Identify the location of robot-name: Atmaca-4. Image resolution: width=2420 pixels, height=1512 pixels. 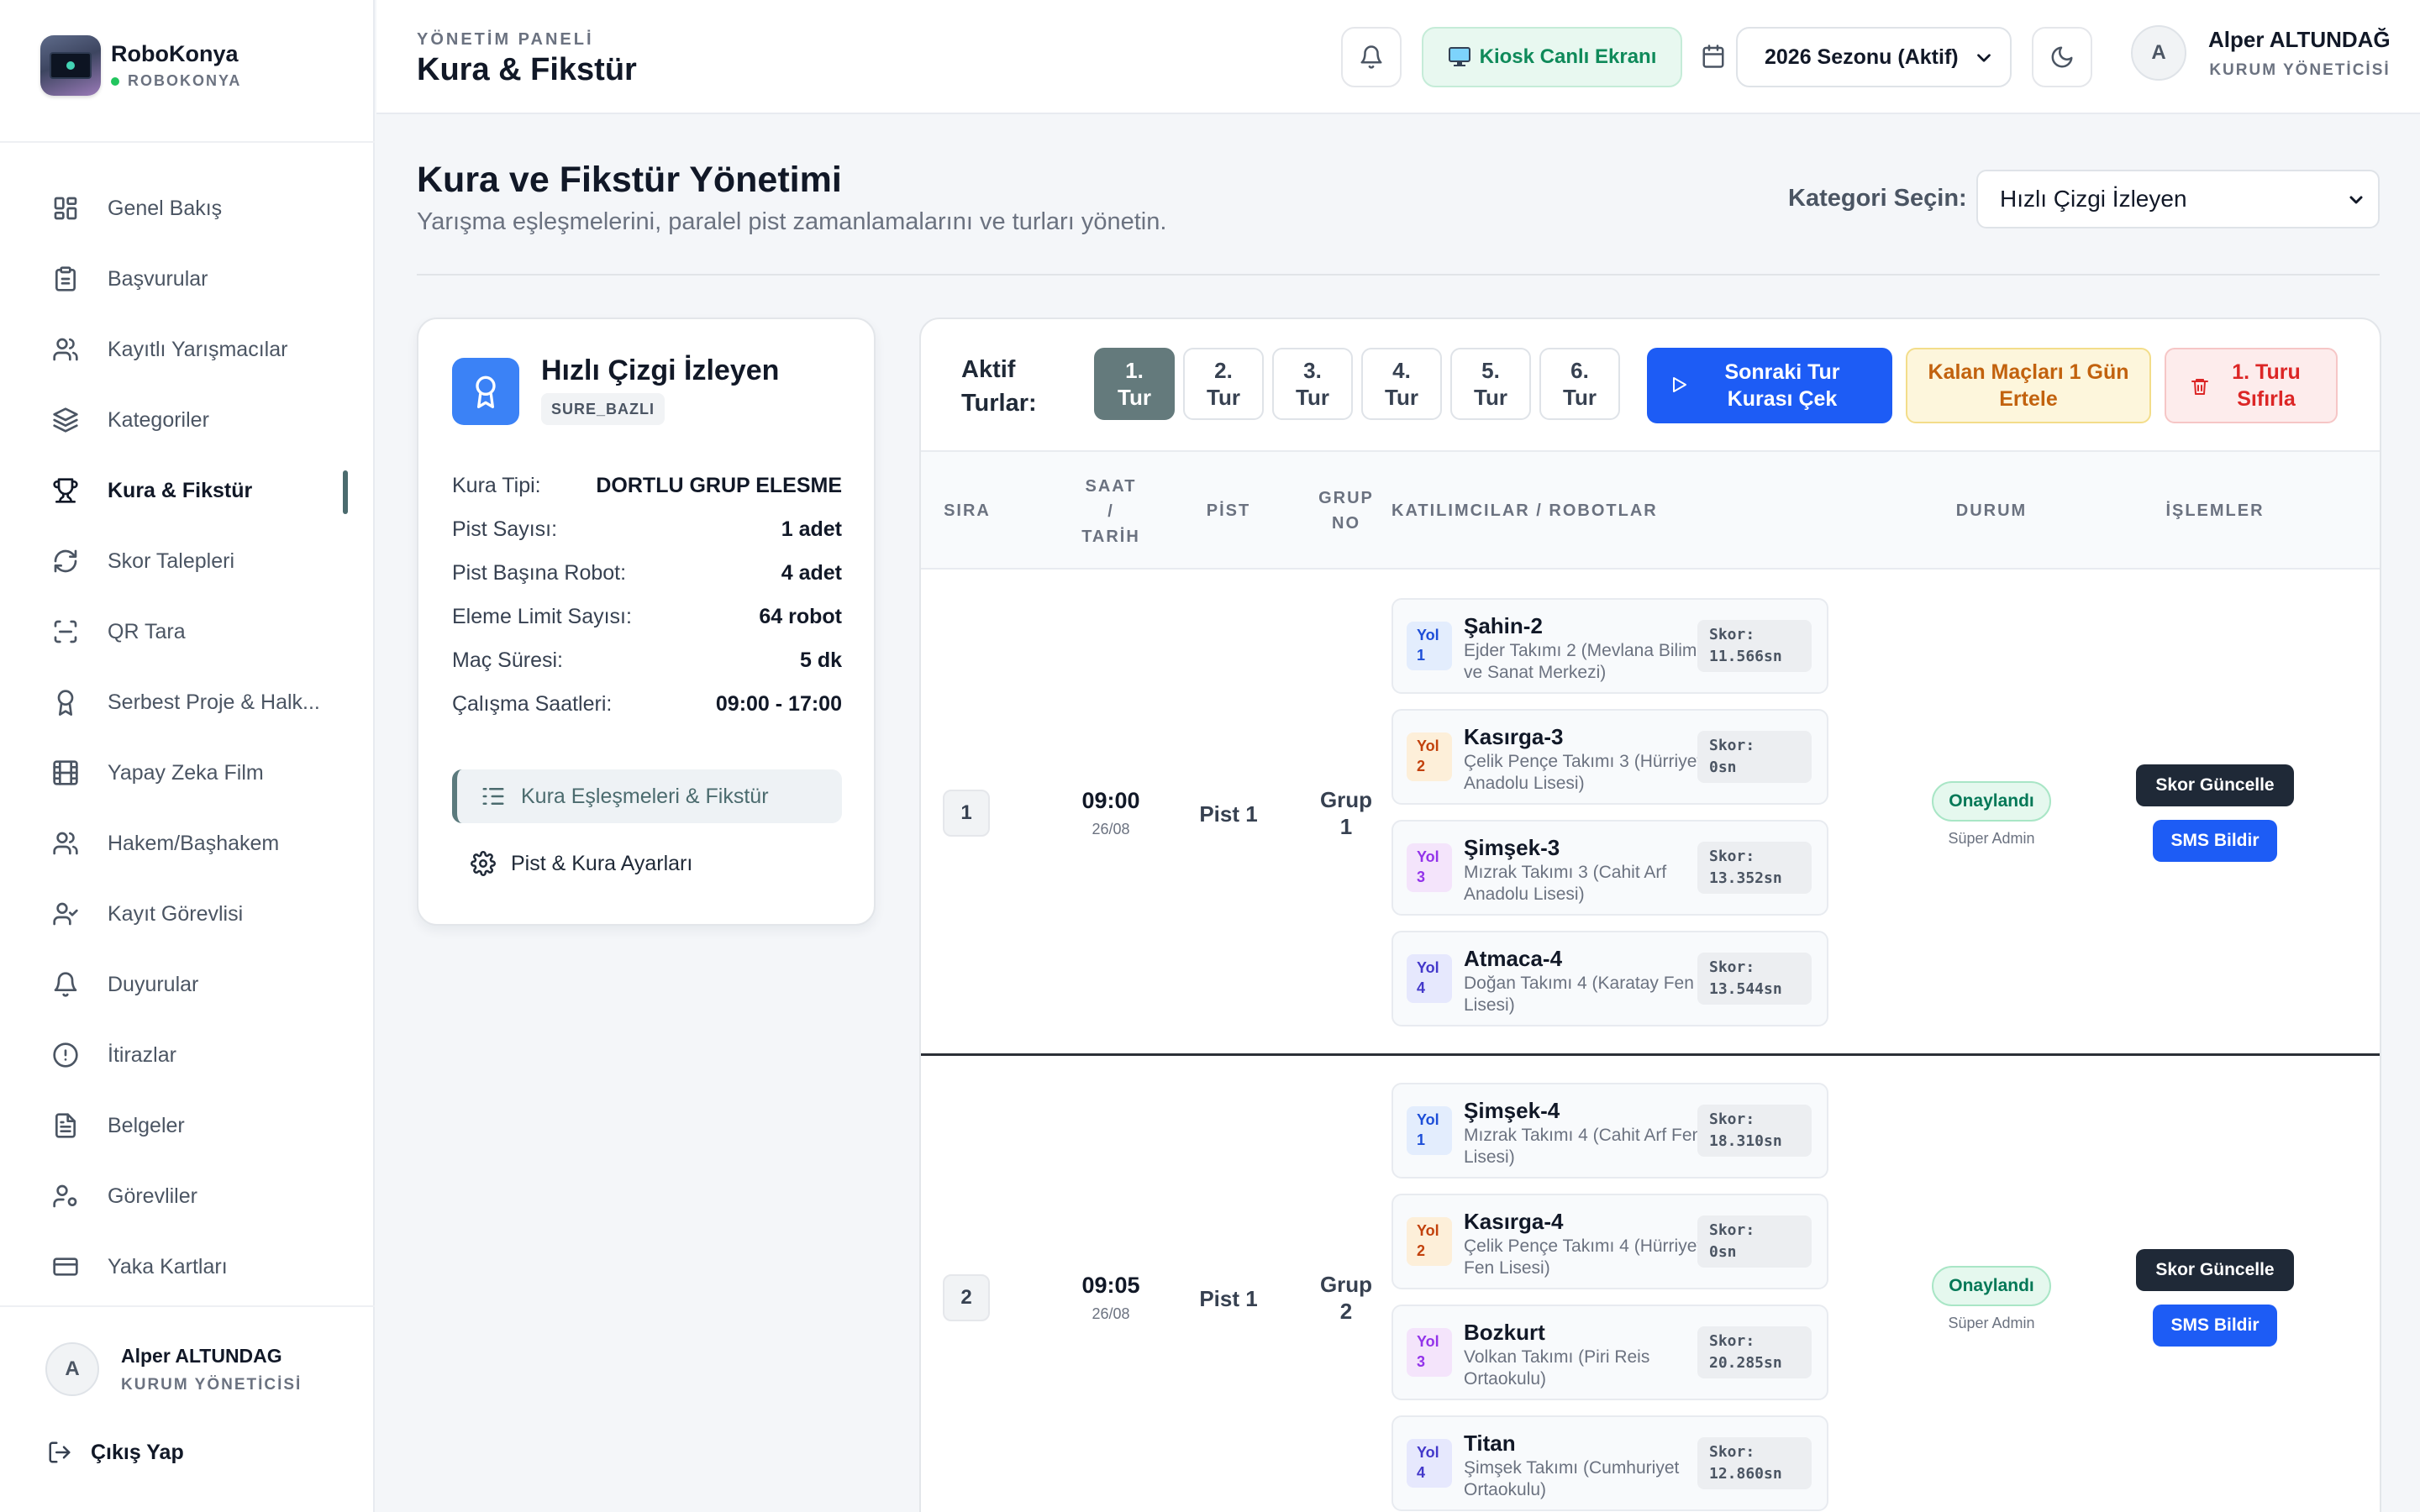
(1513, 958).